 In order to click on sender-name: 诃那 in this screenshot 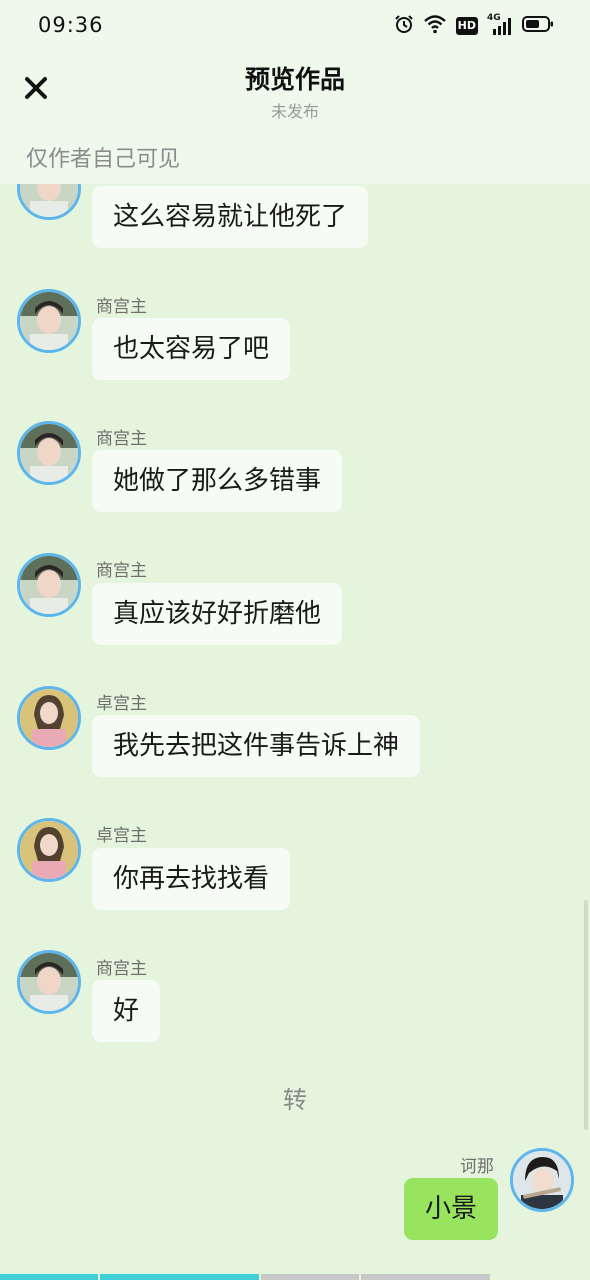, I will do `click(477, 1167)`.